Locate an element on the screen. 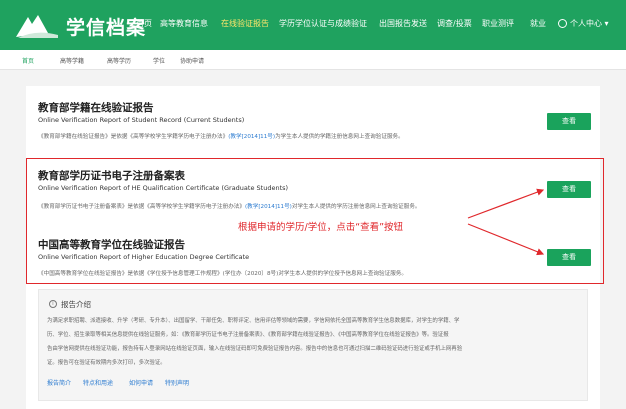 This screenshot has width=626, height=409. nav-home: 首页 is located at coordinates (144, 23).